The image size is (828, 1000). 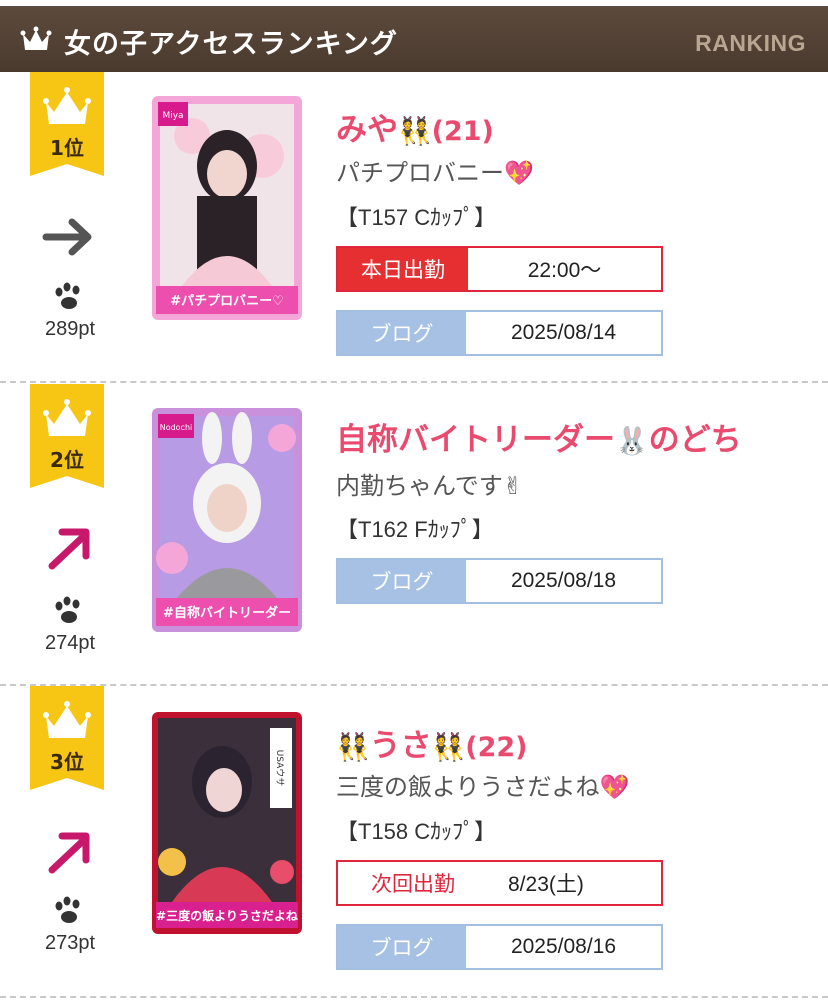 What do you see at coordinates (70, 943) in the screenshot?
I see `access-points: 273pt` at bounding box center [70, 943].